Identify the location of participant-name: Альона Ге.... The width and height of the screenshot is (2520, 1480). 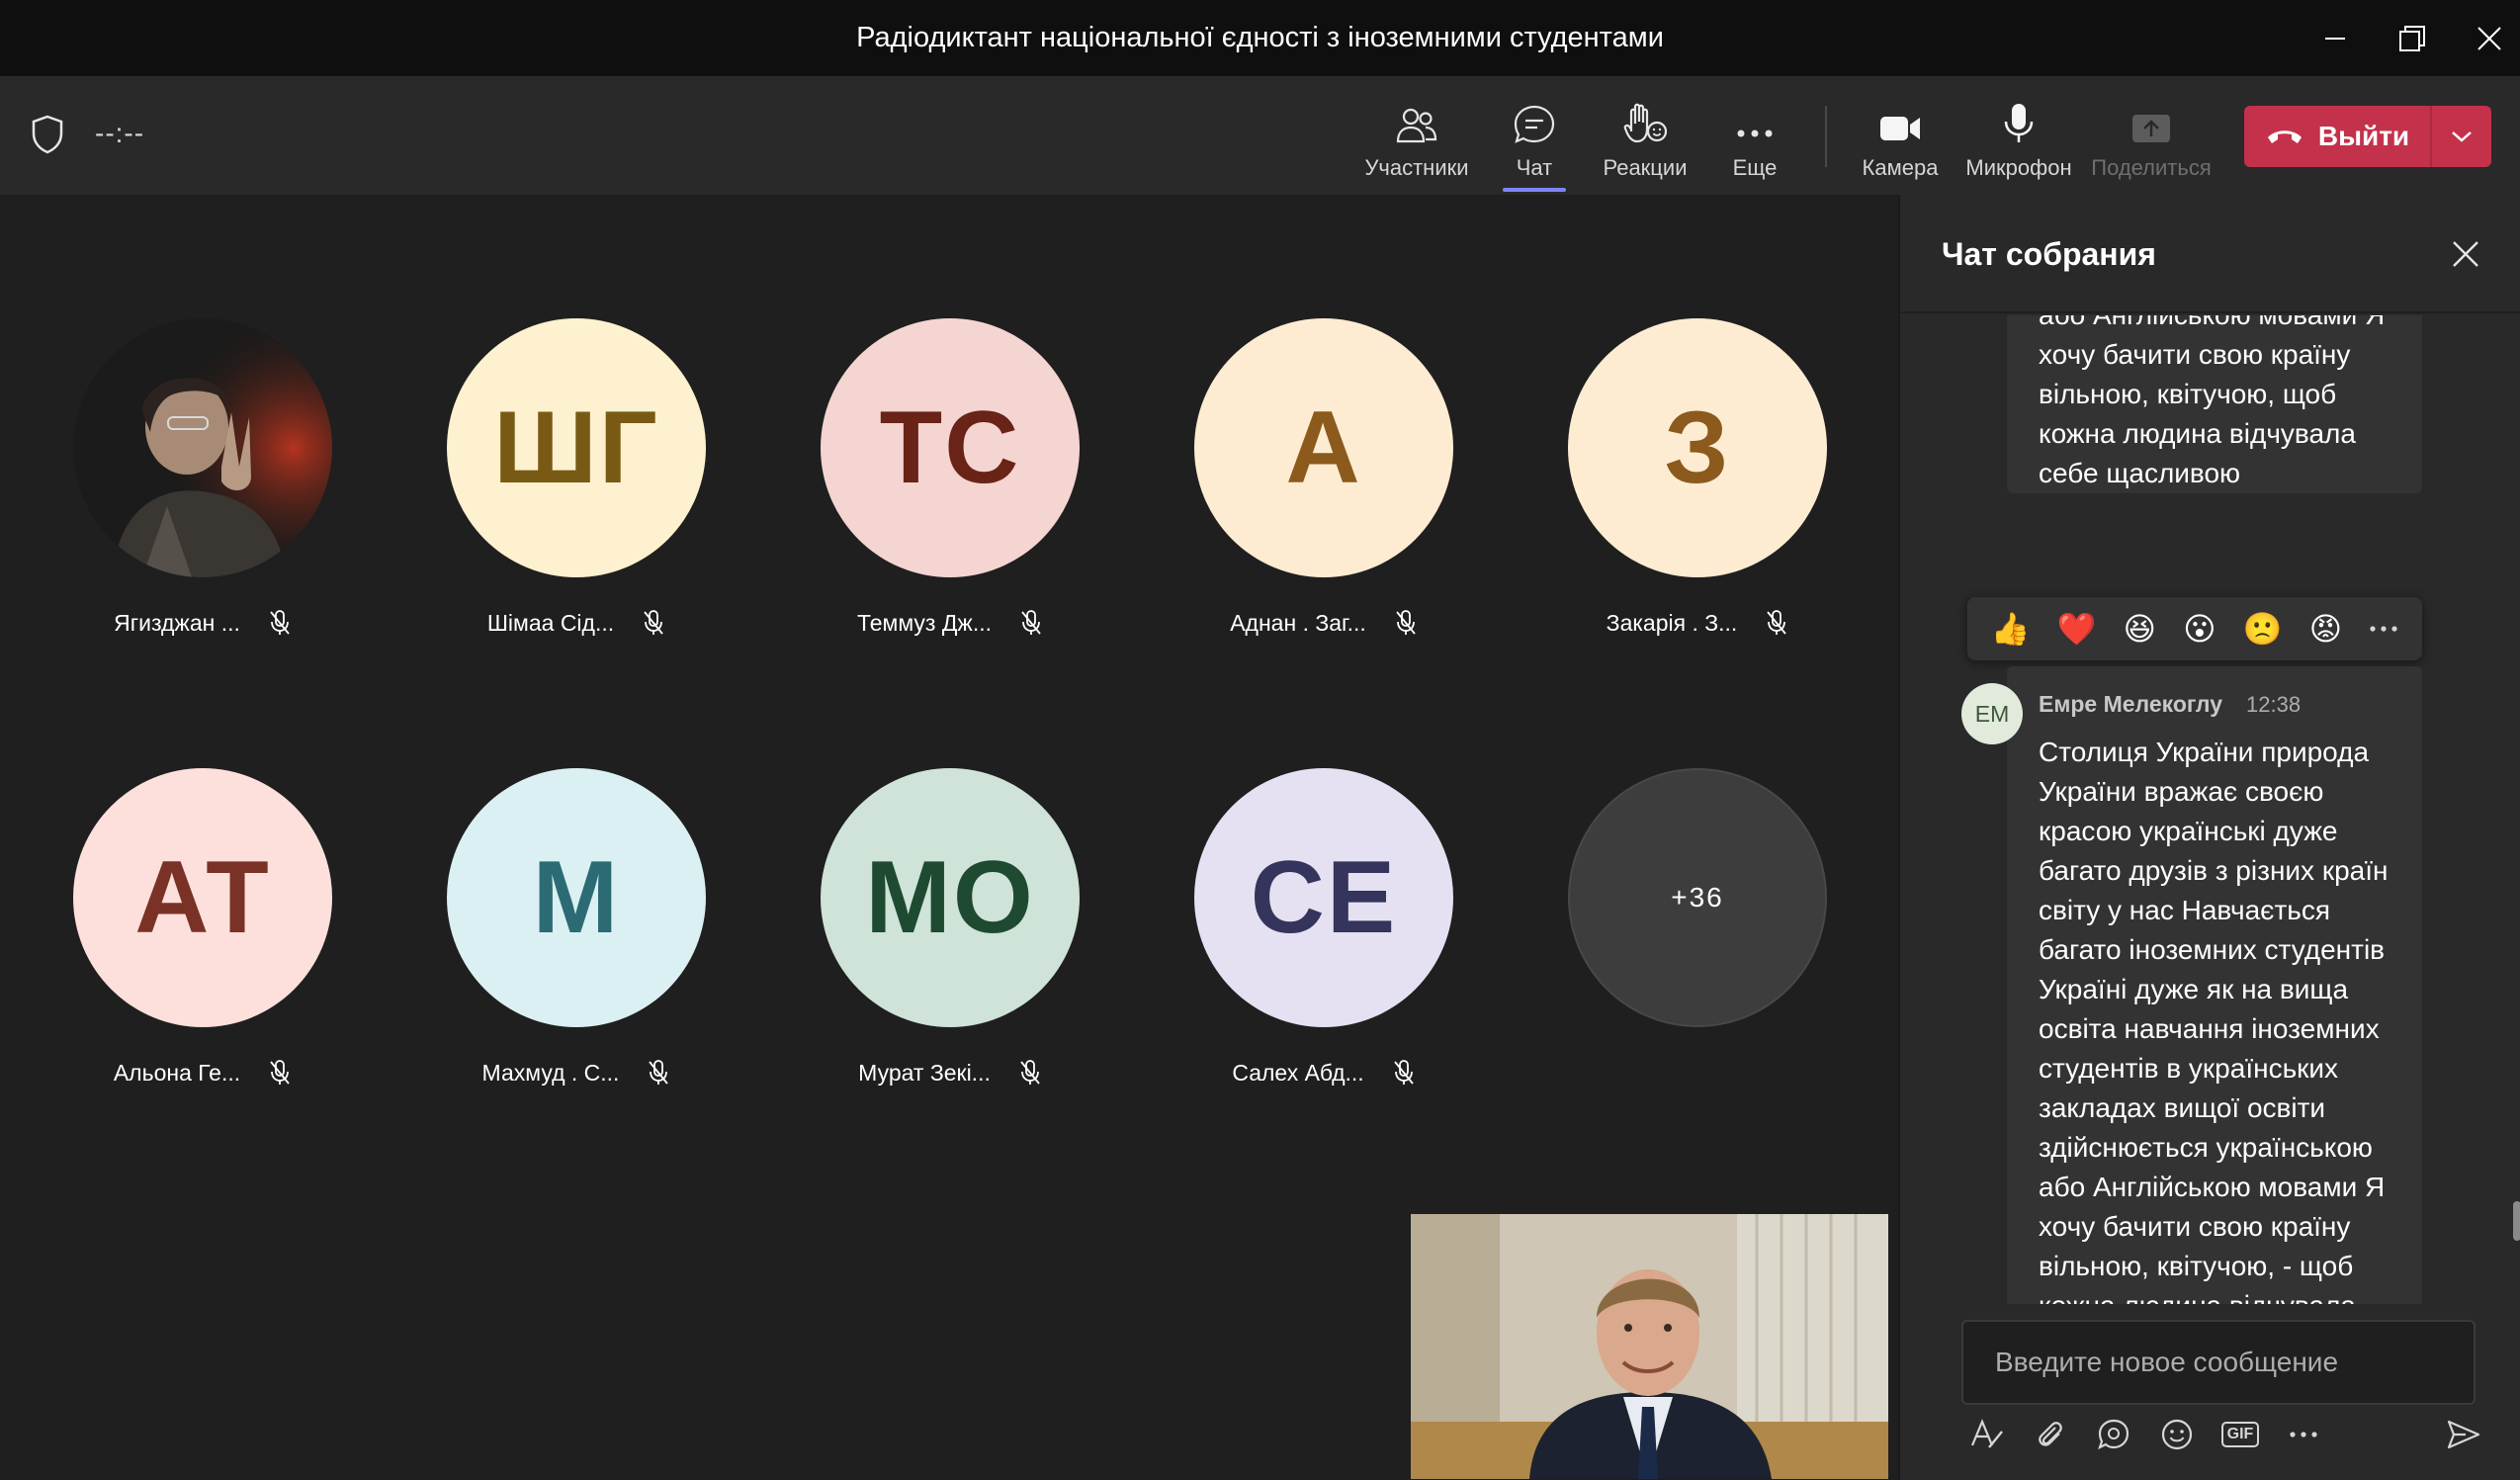
(177, 1073).